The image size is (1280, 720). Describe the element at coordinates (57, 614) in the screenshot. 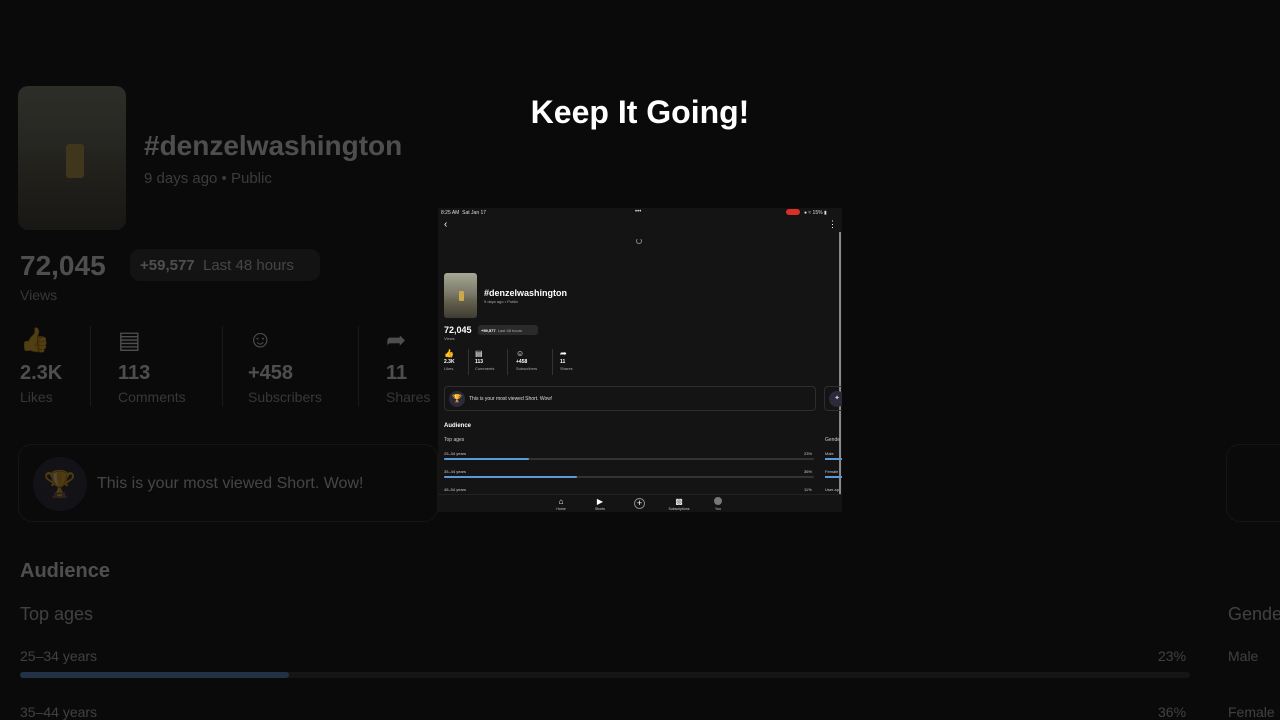

I see `bg-top-ages: Top ages` at that location.